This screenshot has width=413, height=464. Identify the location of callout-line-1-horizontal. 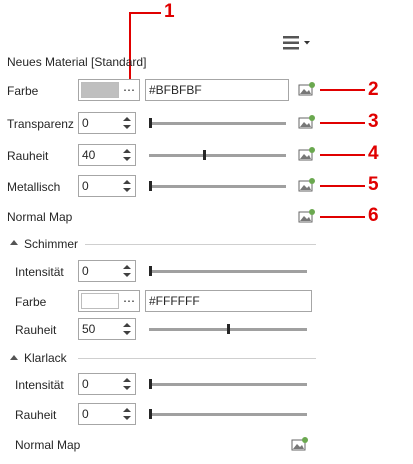
(145, 13).